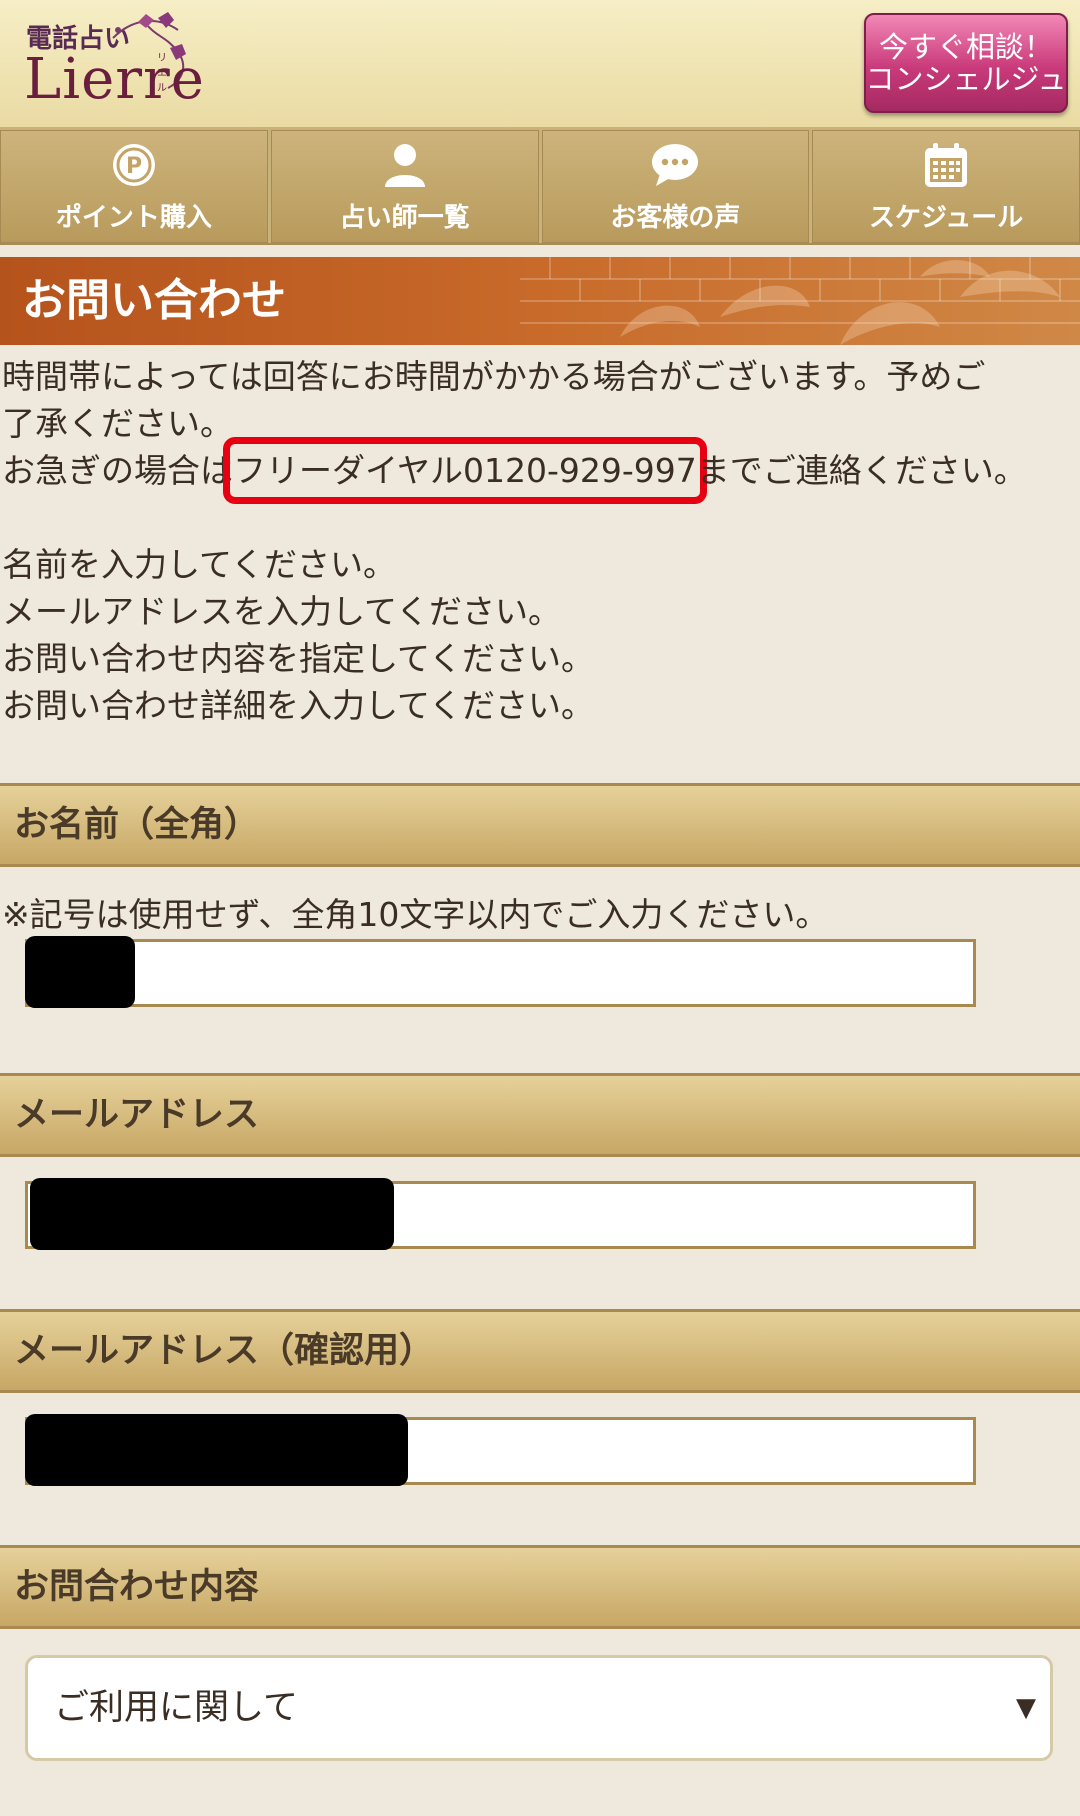 This screenshot has width=1080, height=1816. Describe the element at coordinates (540, 187) in the screenshot. I see `main-nav: P ポイント購入 占い師一覧 お客様の声 スケジュール` at that location.